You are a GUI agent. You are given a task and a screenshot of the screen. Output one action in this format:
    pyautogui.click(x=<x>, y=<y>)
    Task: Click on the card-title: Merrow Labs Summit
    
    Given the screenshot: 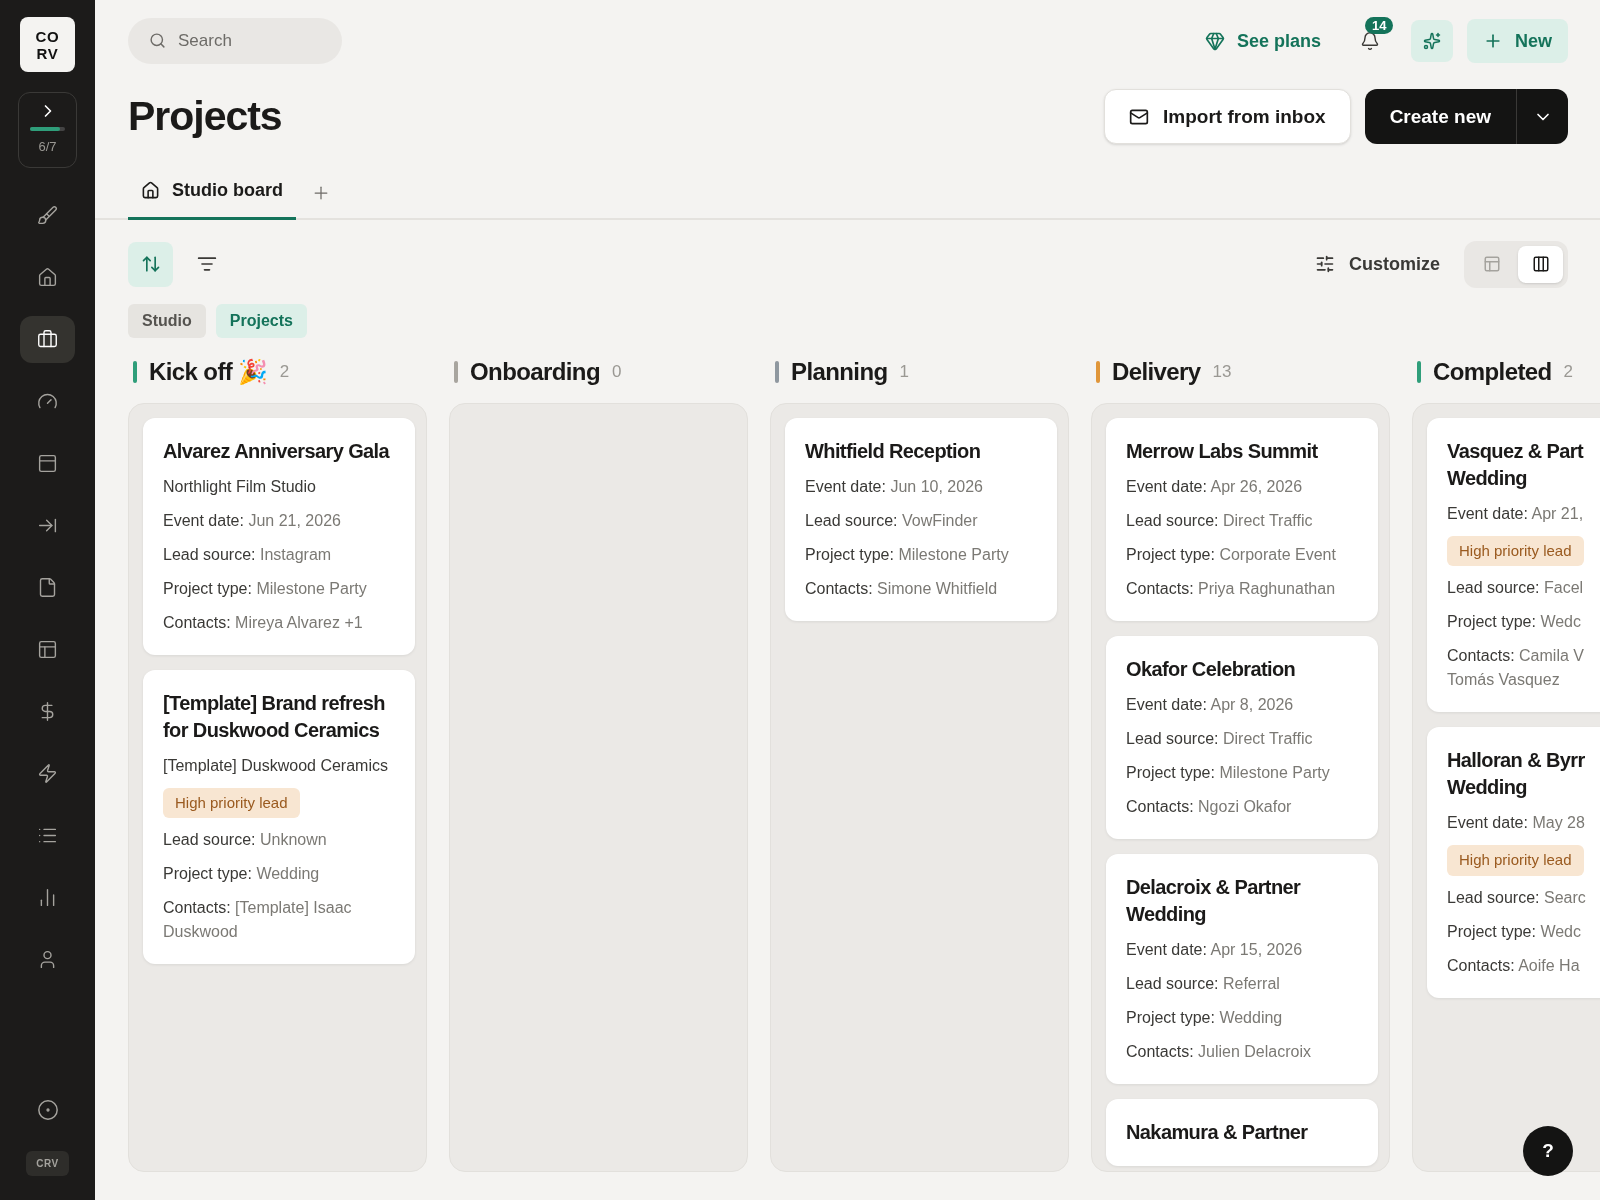 What is the action you would take?
    pyautogui.click(x=1222, y=451)
    